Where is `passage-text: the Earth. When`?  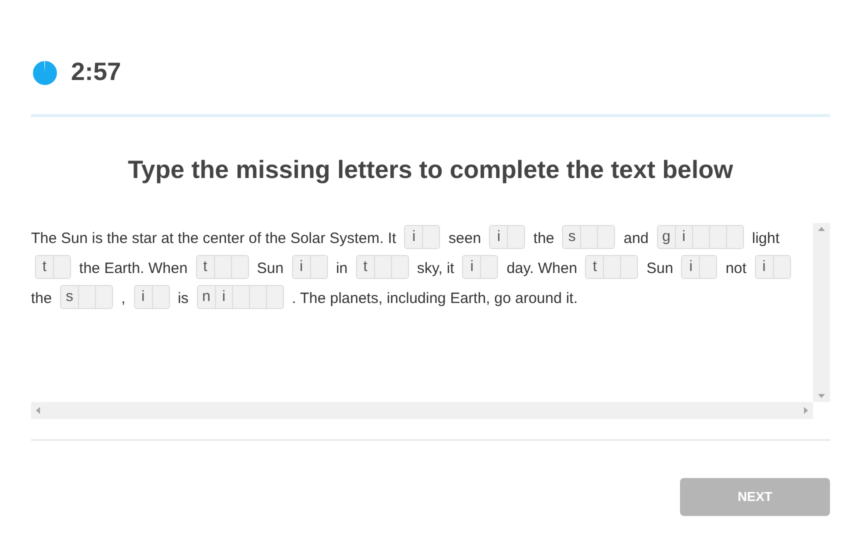
passage-text: the Earth. When is located at coordinates (133, 268).